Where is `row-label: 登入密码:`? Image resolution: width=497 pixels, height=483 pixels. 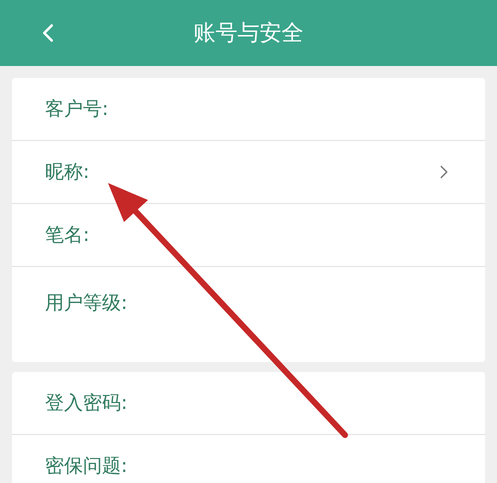
row-label: 登入密码: is located at coordinates (86, 403).